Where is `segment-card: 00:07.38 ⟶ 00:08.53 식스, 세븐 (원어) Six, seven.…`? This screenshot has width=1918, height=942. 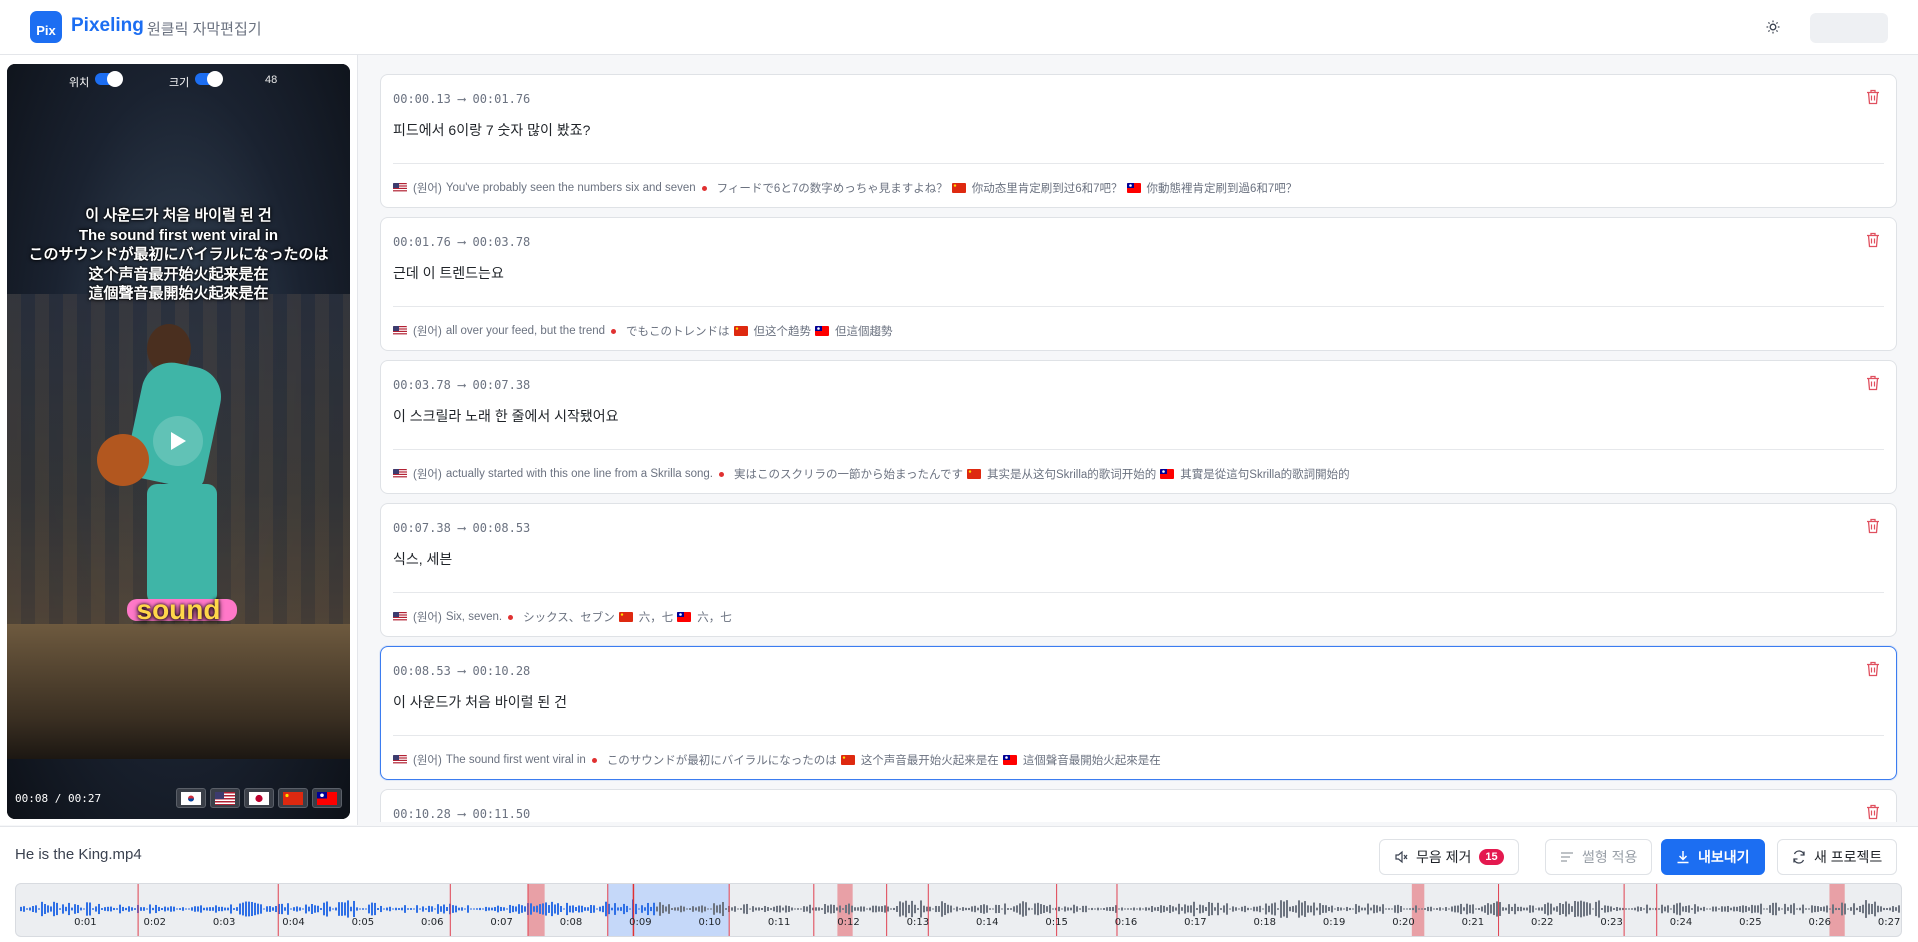
segment-card: 00:07.38 ⟶ 00:08.53 식스, 세븐 (원어) Six, seven.… is located at coordinates (1138, 570).